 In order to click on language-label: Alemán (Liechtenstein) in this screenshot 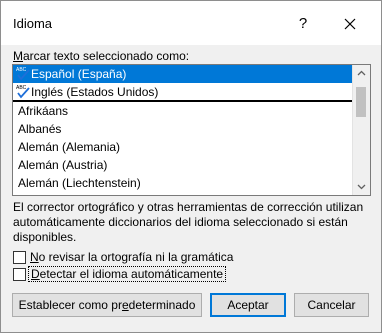, I will do `click(79, 183)`.